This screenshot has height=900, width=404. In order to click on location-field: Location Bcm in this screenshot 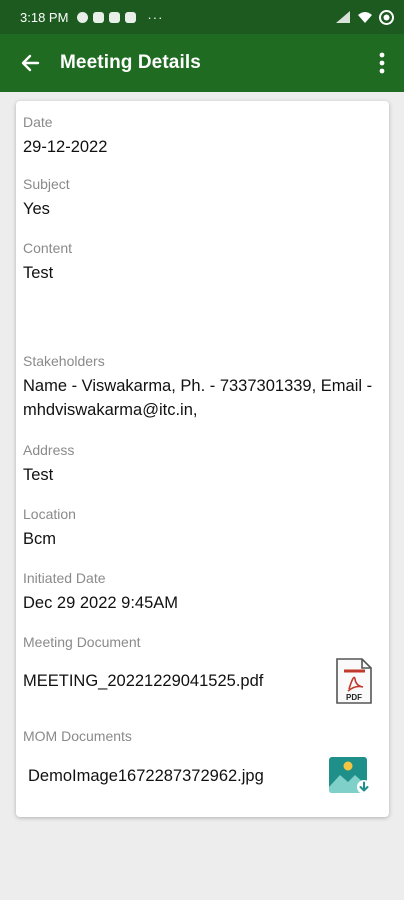, I will do `click(202, 528)`.